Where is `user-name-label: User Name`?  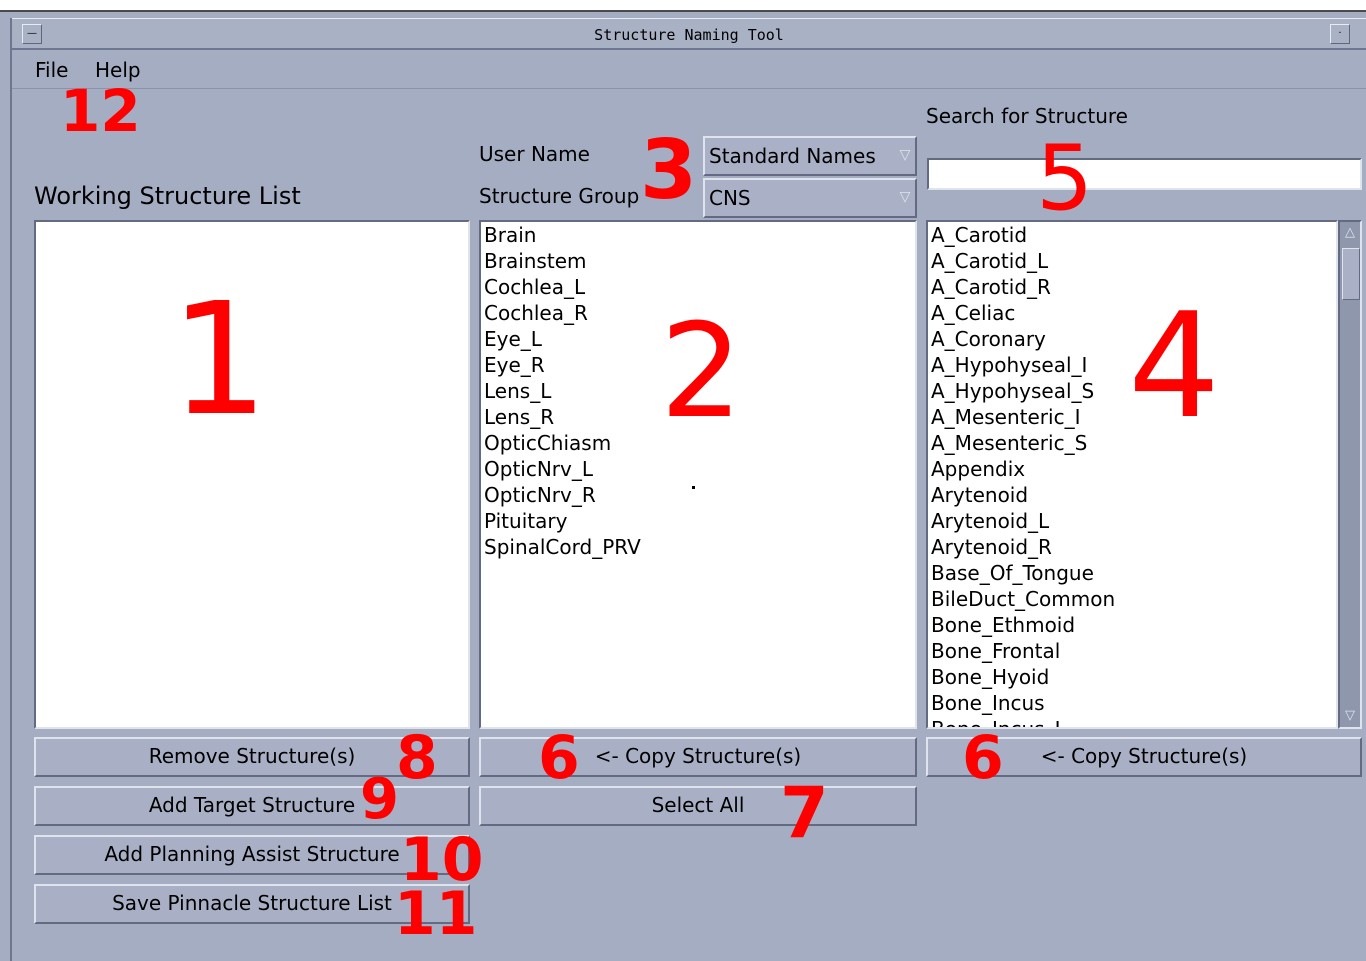 user-name-label: User Name is located at coordinates (534, 154).